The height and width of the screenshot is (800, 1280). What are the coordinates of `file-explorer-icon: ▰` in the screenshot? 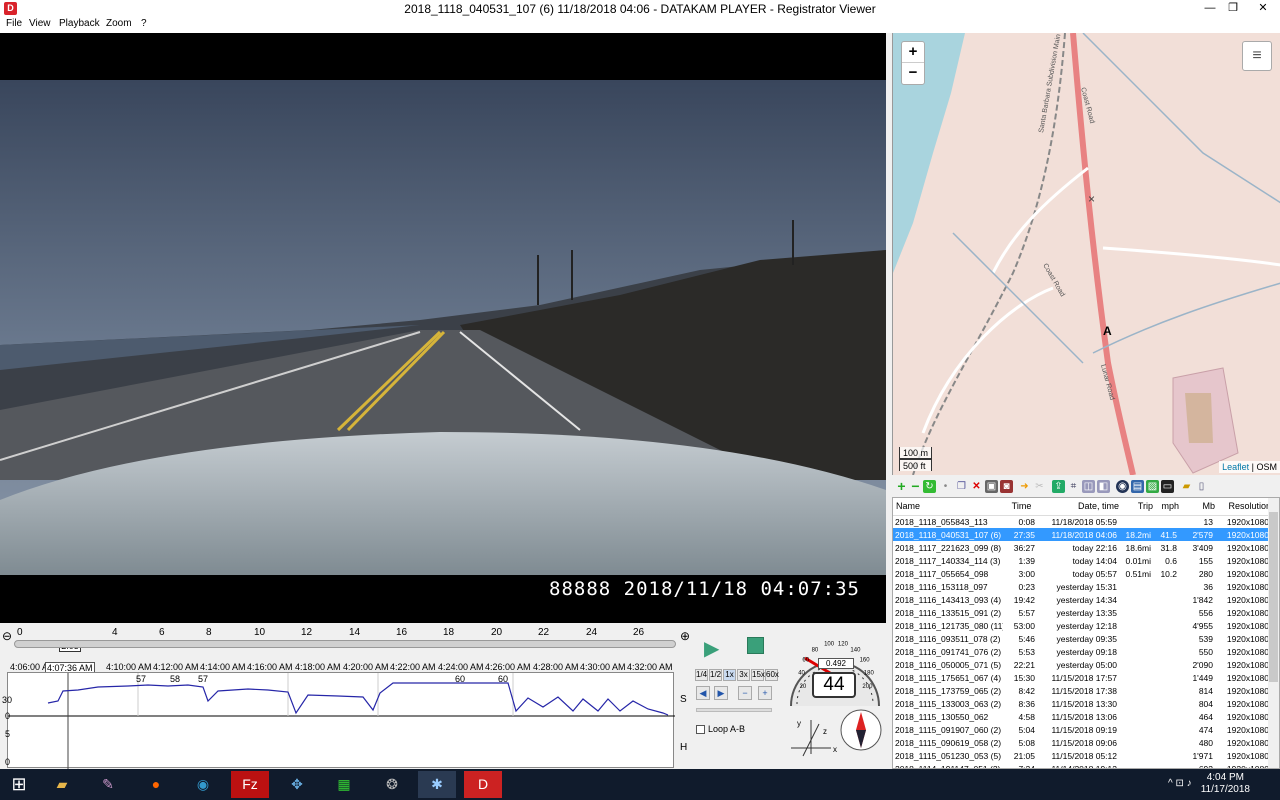 It's located at (62, 784).